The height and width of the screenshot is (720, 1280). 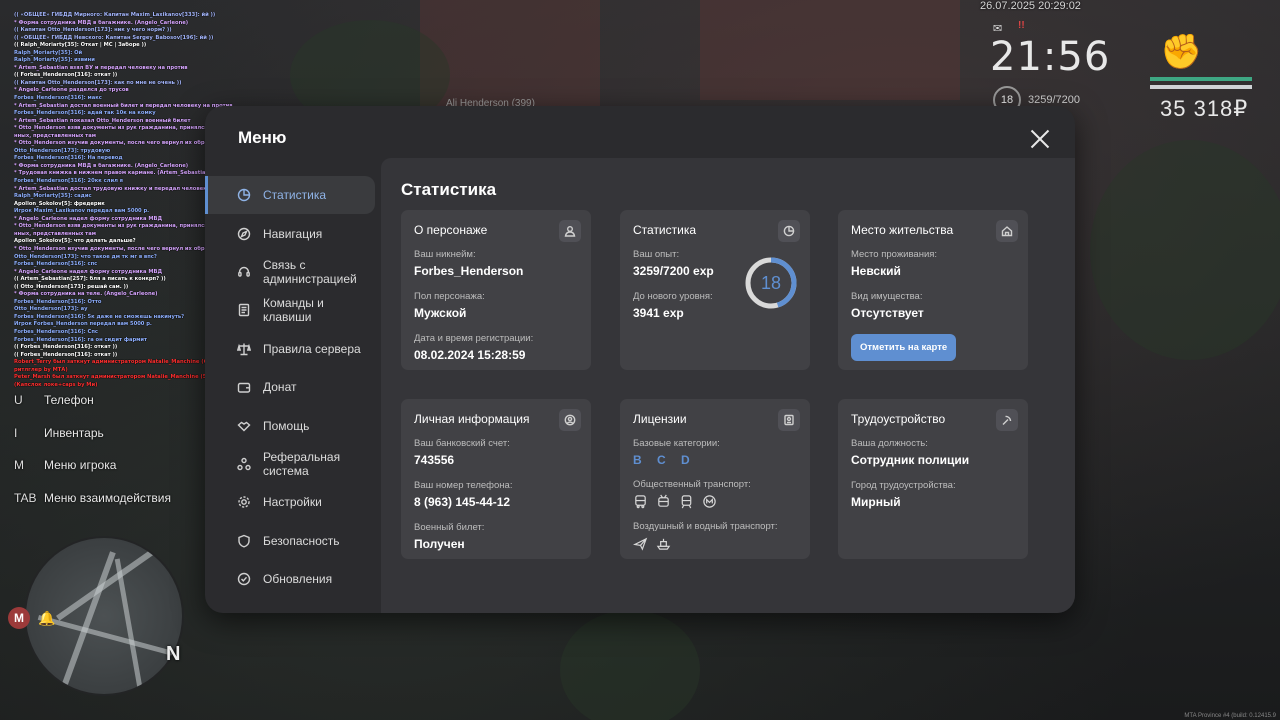 I want to click on hotkey-key: M, so click(x=19, y=465).